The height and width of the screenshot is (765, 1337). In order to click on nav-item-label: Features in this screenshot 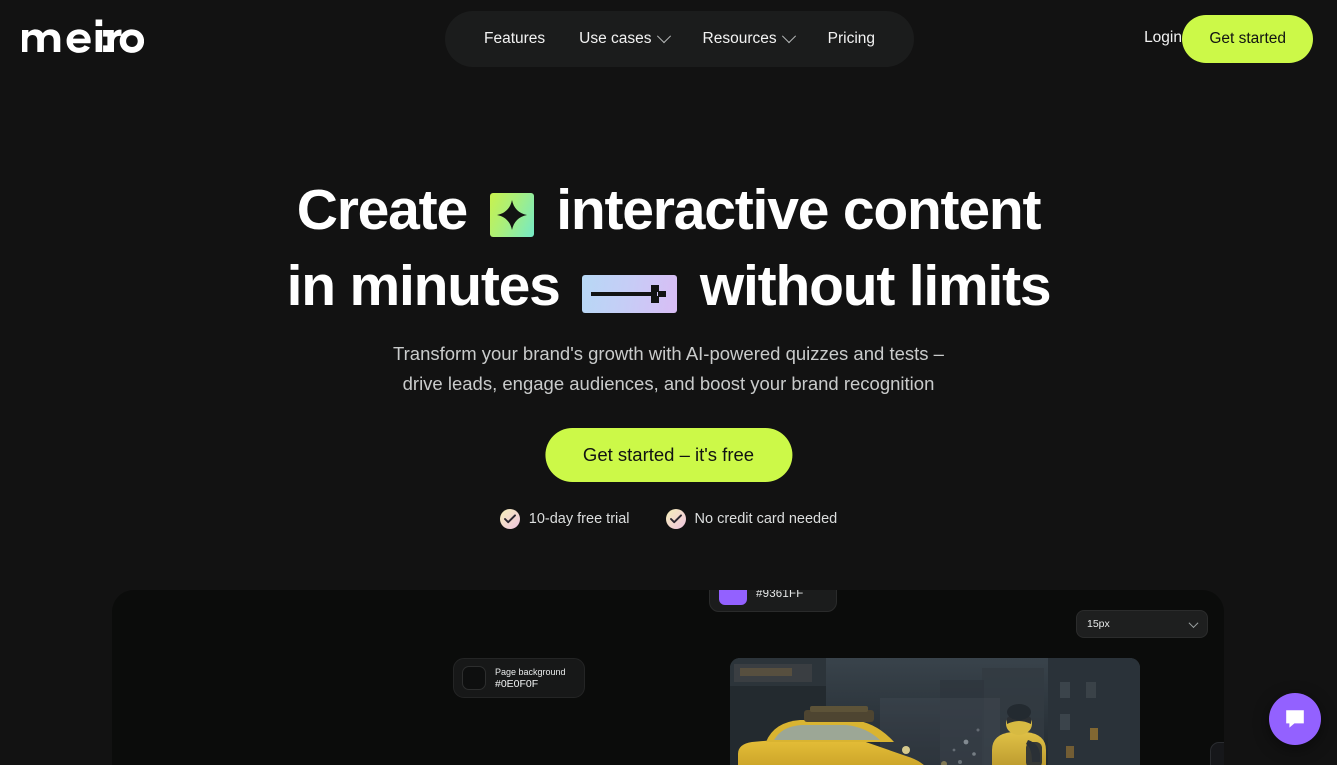, I will do `click(515, 38)`.